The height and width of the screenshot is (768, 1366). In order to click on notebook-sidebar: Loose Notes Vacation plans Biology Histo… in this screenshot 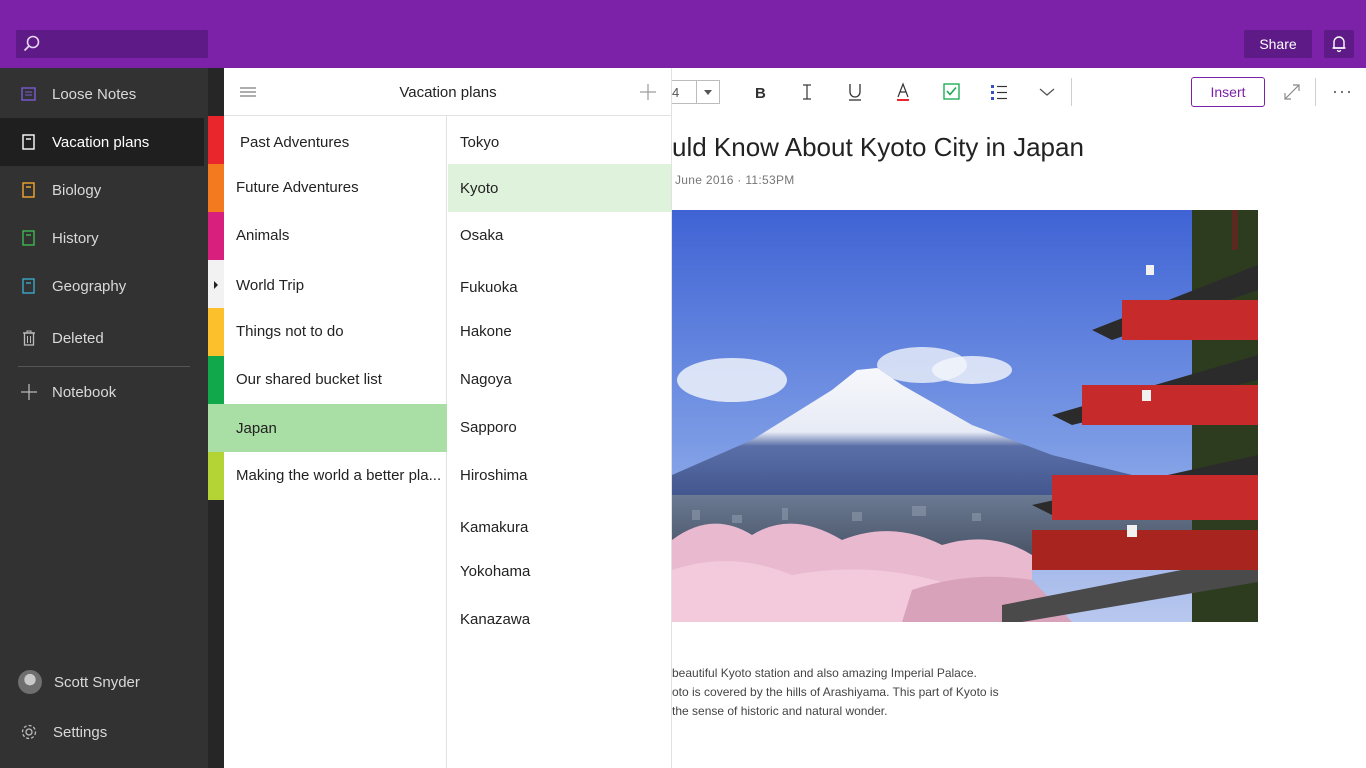, I will do `click(104, 418)`.